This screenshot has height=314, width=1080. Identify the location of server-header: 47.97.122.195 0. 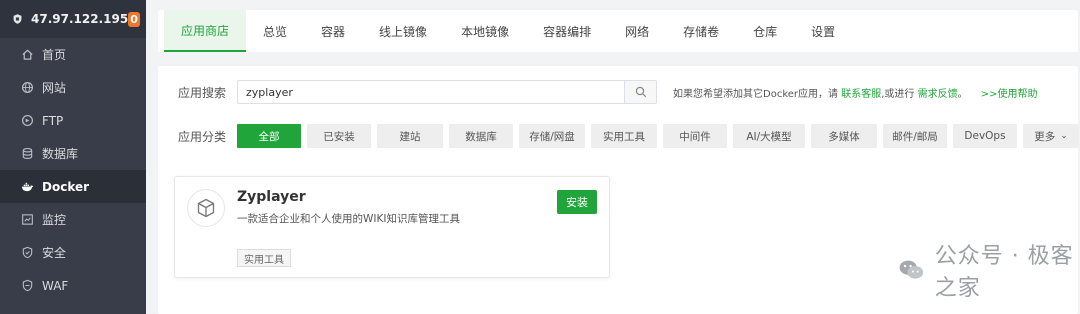
(73, 19).